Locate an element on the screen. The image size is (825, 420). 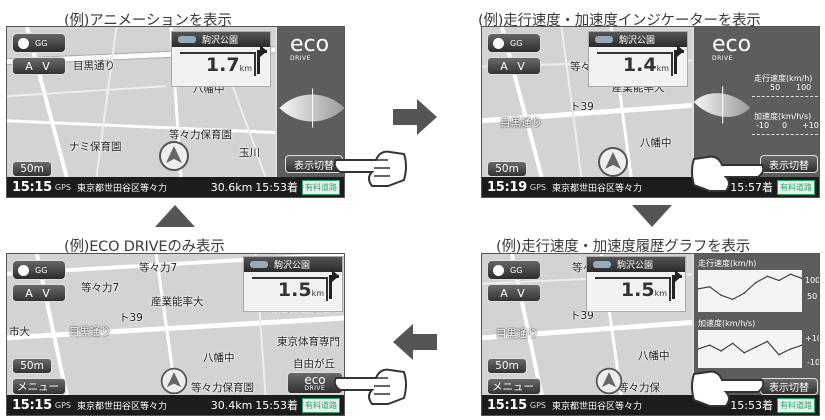
accel-history-label: 加速度(km/h/s) is located at coordinates (727, 323).